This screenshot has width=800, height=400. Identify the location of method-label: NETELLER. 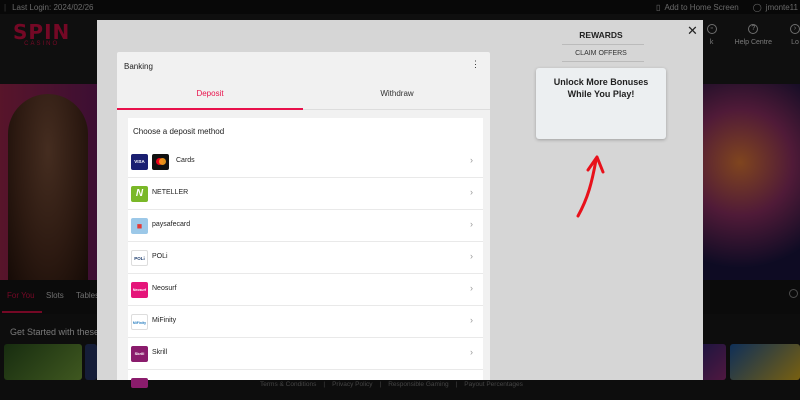
(170, 192).